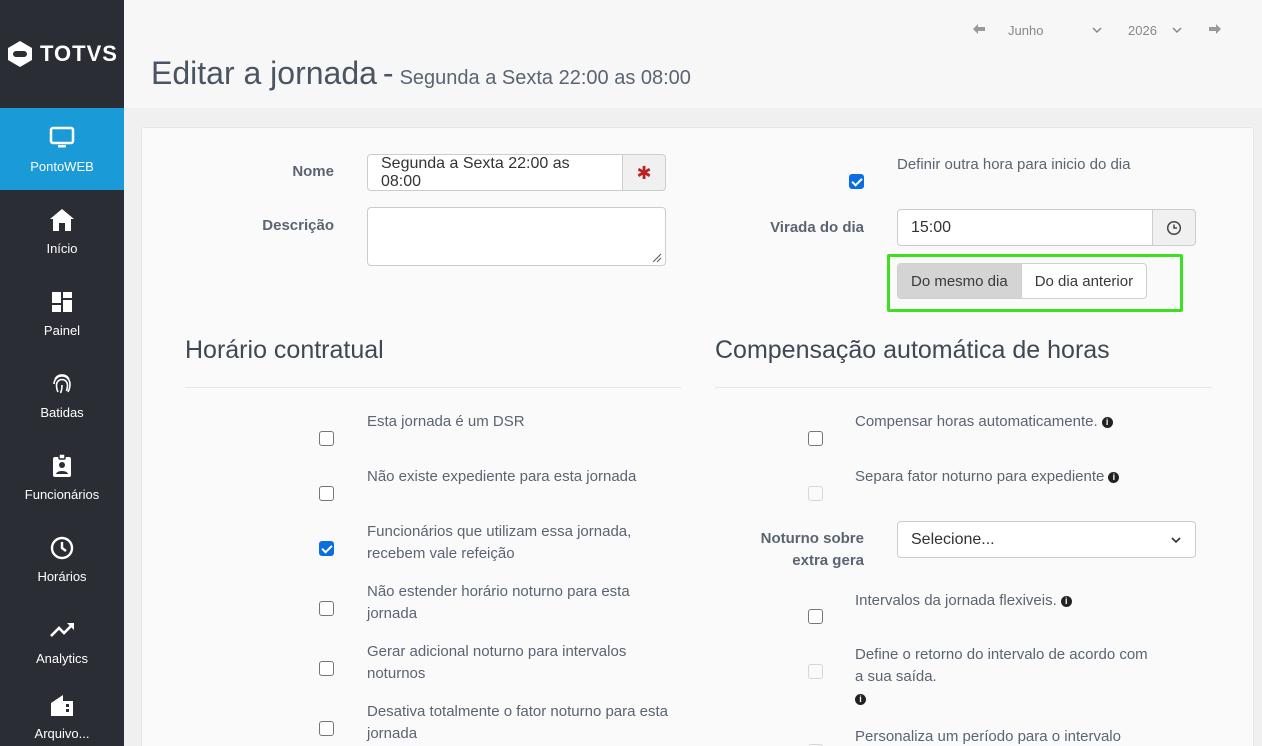 This screenshot has width=1262, height=746. Describe the element at coordinates (326, 608) in the screenshot. I see `no-extend-night-checkbox` at that location.